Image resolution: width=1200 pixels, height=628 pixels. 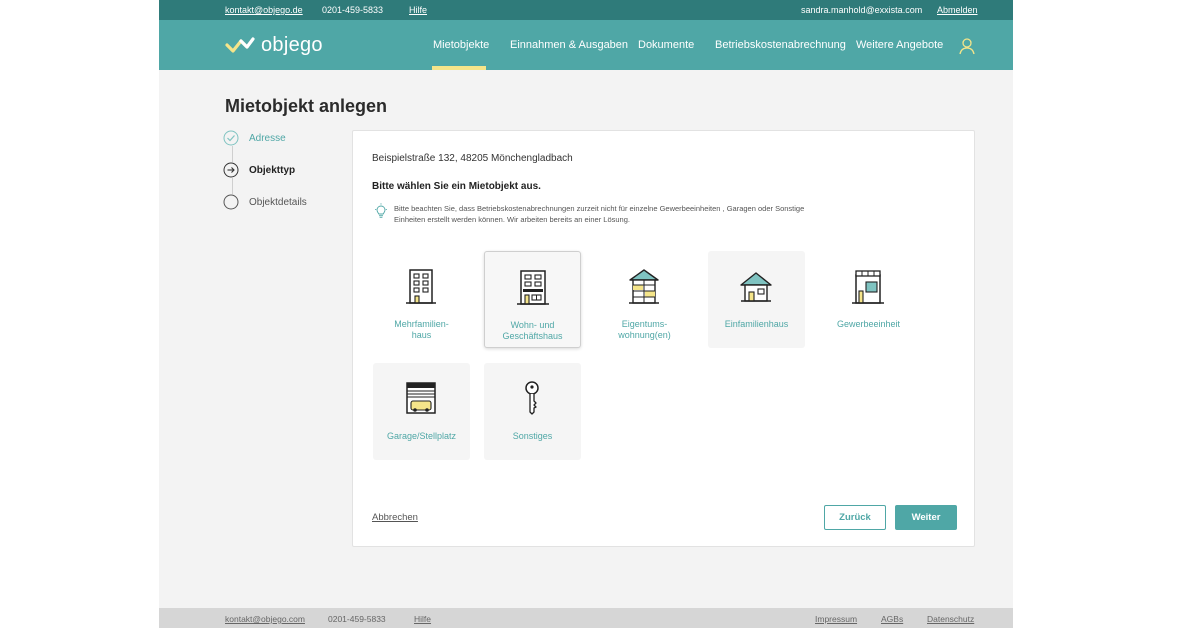 What do you see at coordinates (644, 286) in the screenshot?
I see `condo-building-icon` at bounding box center [644, 286].